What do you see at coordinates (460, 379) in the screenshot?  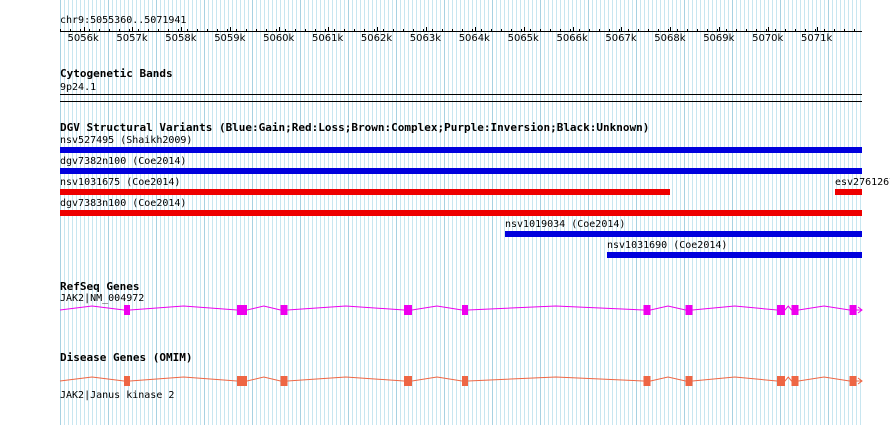 I see `omim-gene-intron-line` at bounding box center [460, 379].